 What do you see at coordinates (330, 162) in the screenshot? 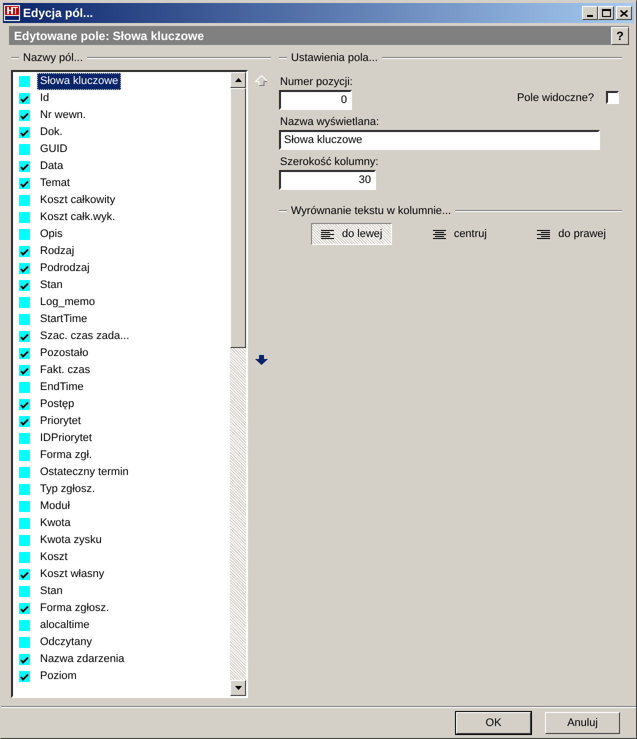
I see `field-label: Szerokość kolumny:` at bounding box center [330, 162].